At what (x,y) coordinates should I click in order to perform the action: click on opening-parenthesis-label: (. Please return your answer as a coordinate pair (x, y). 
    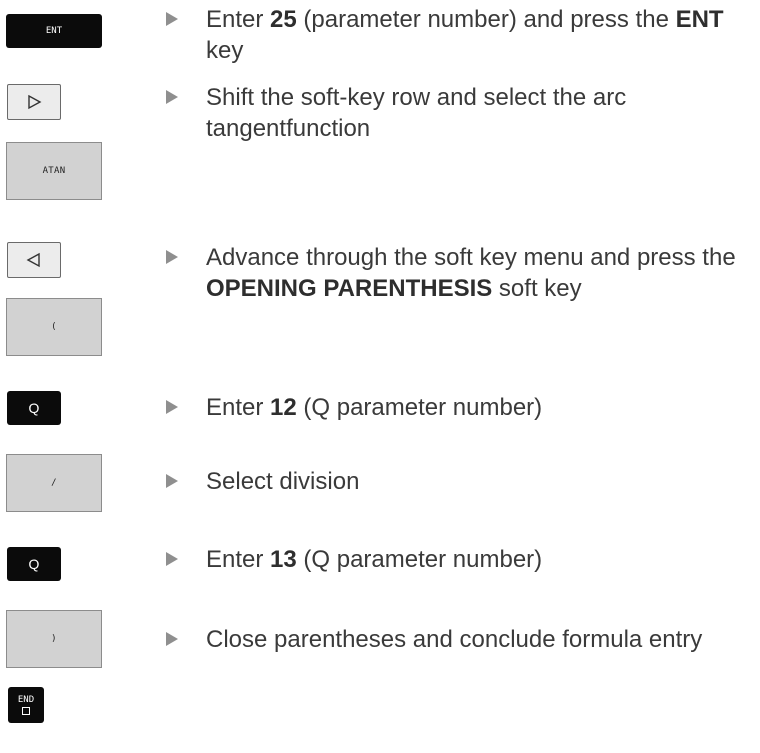
    Looking at the image, I should click on (54, 327).